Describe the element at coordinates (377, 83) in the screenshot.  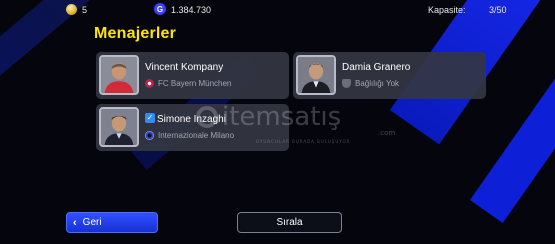
I see `club-name: Bağlılığı Yok` at that location.